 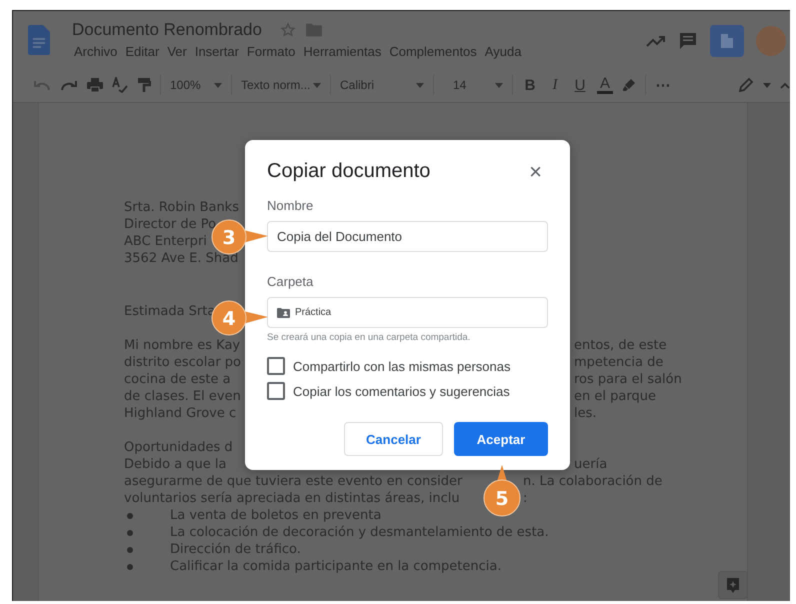 I want to click on document-text: Director de Po, so click(x=170, y=224).